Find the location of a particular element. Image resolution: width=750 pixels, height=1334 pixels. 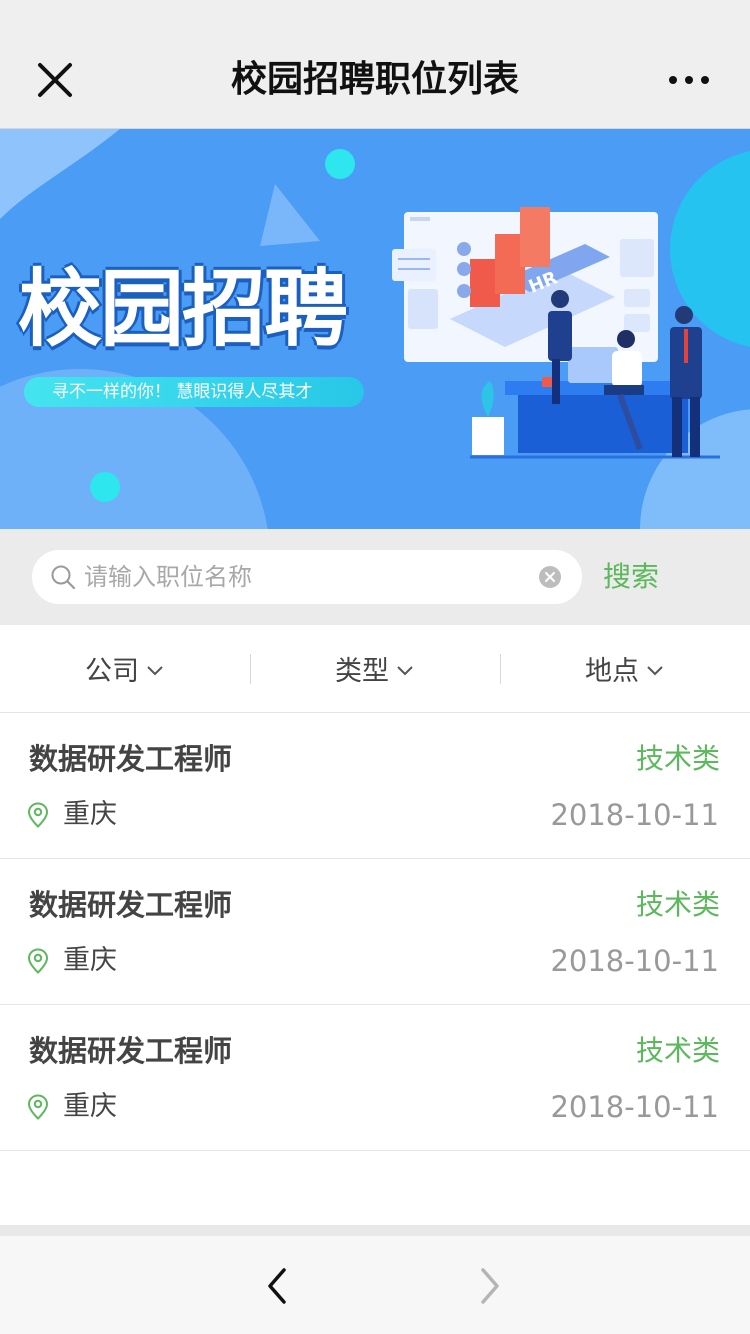

filter-label: 类型 is located at coordinates (362, 671).